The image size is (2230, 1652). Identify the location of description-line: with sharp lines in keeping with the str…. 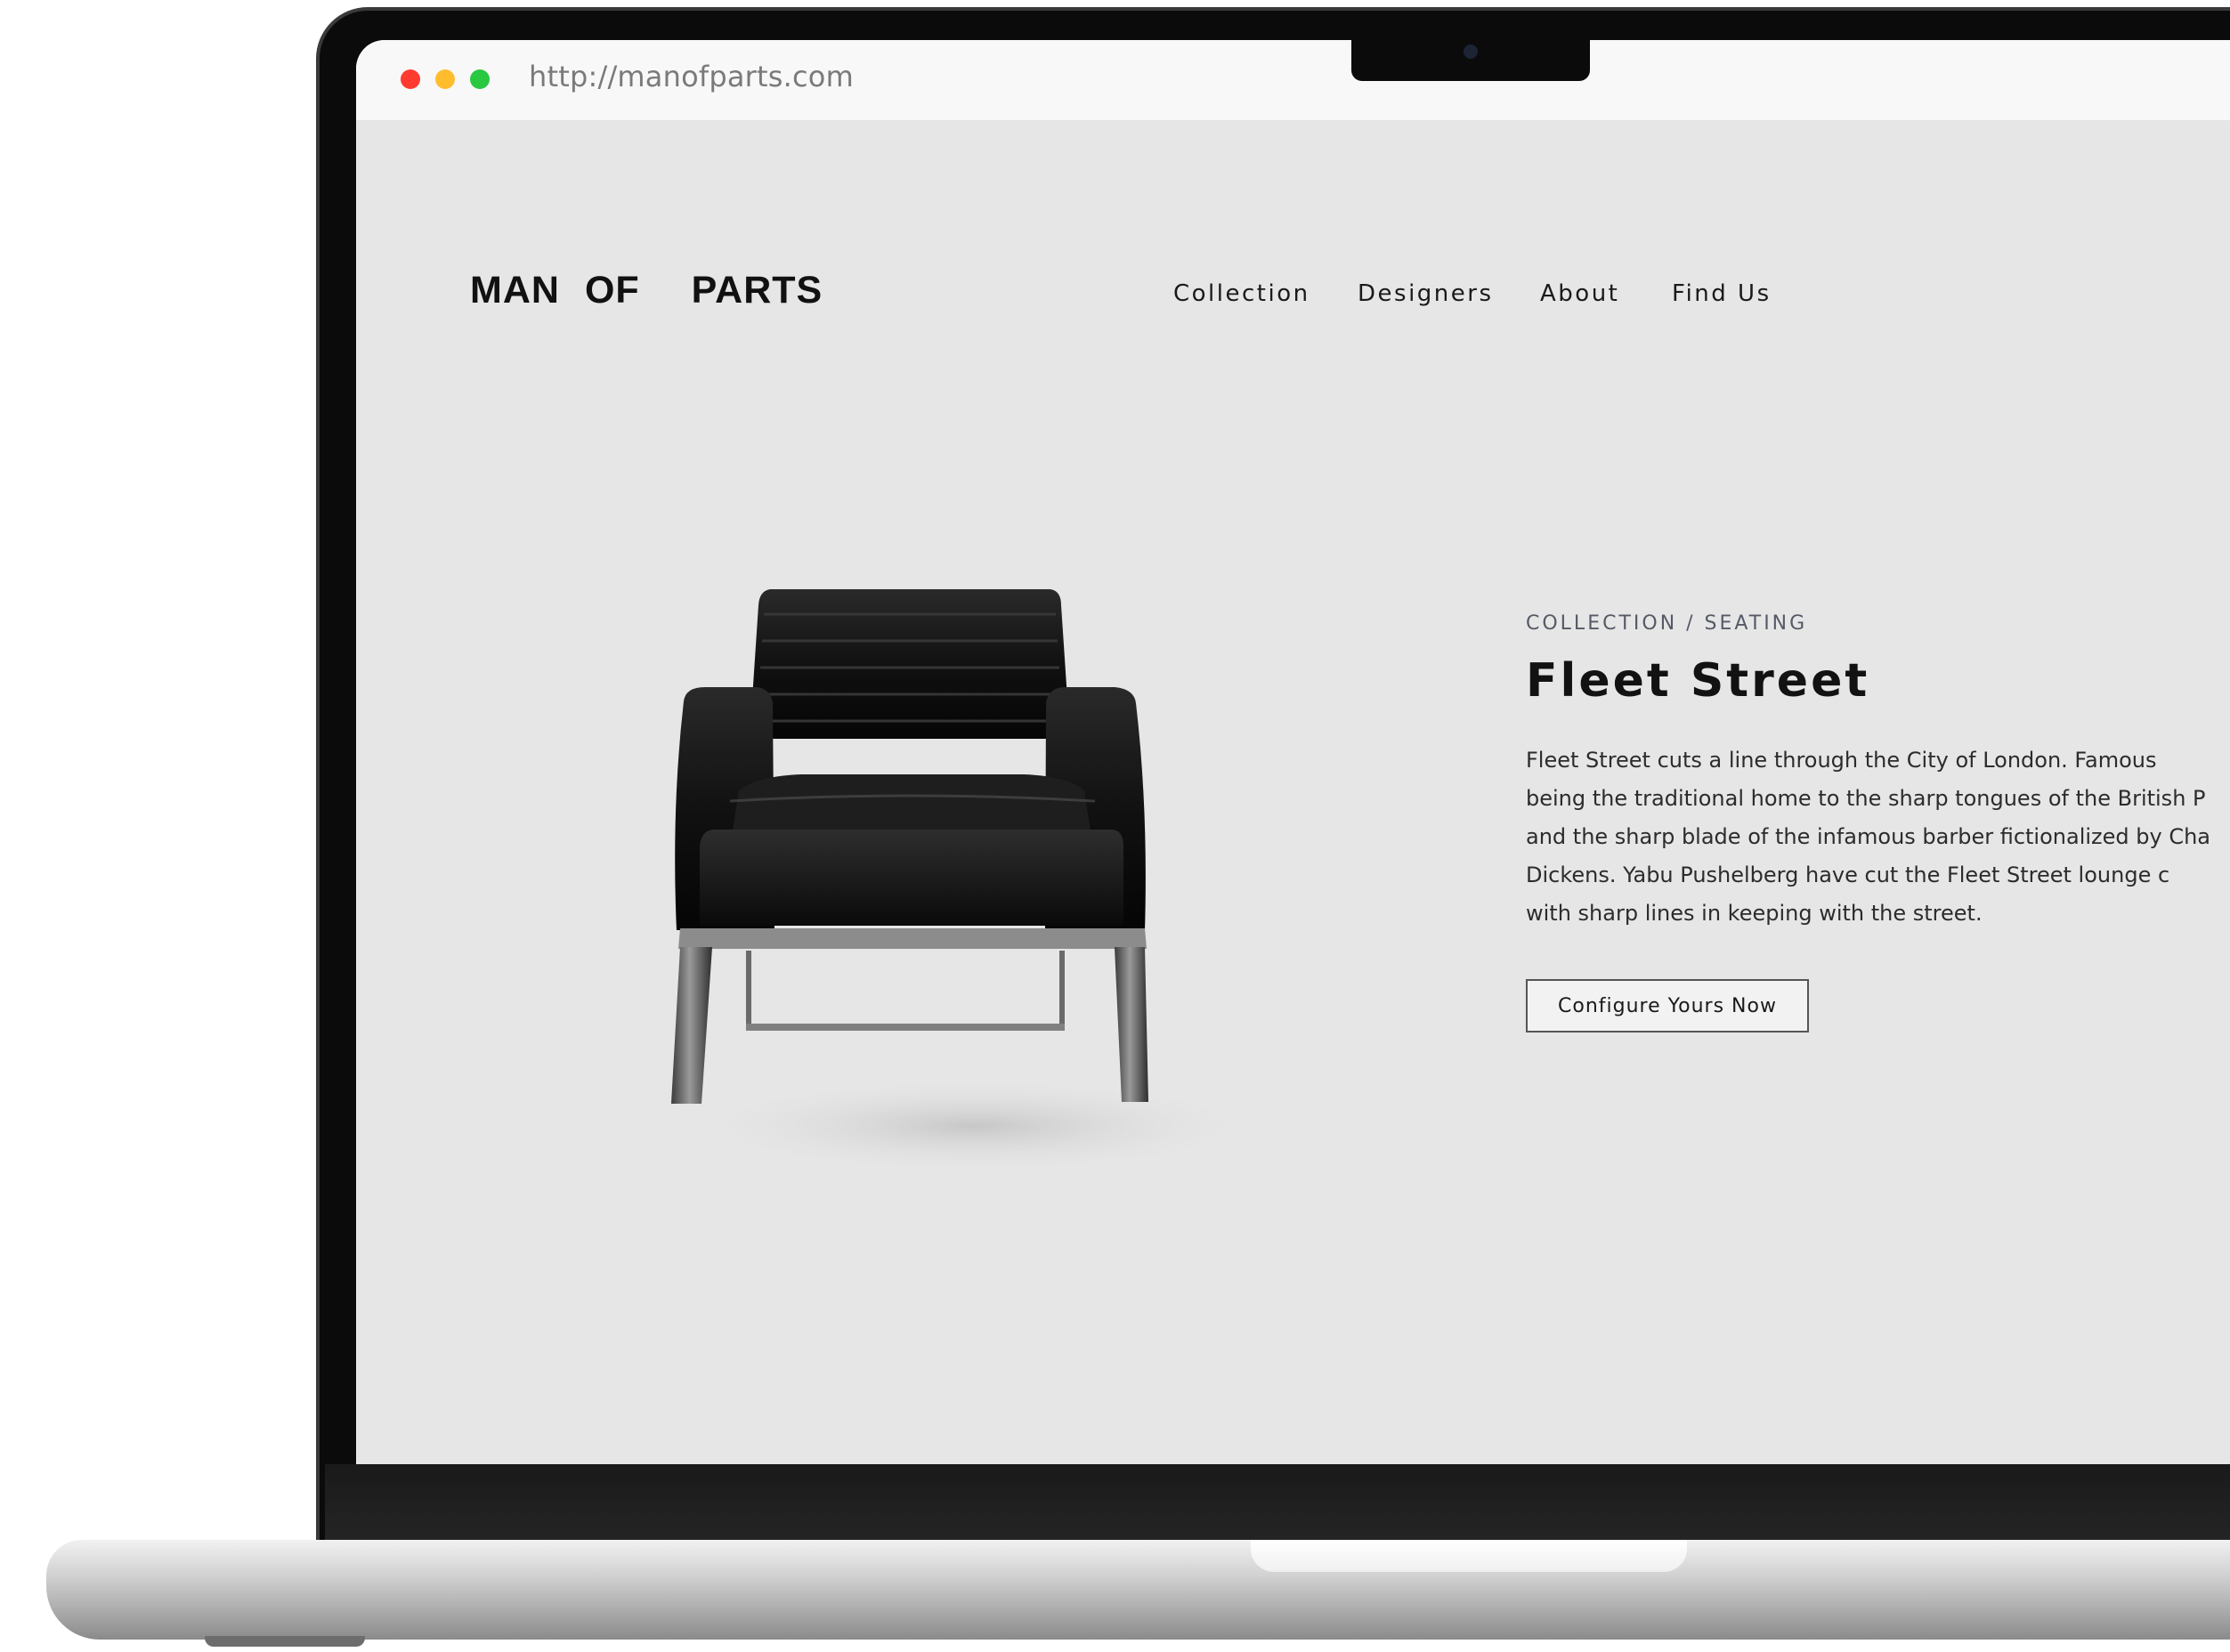
(1754, 913).